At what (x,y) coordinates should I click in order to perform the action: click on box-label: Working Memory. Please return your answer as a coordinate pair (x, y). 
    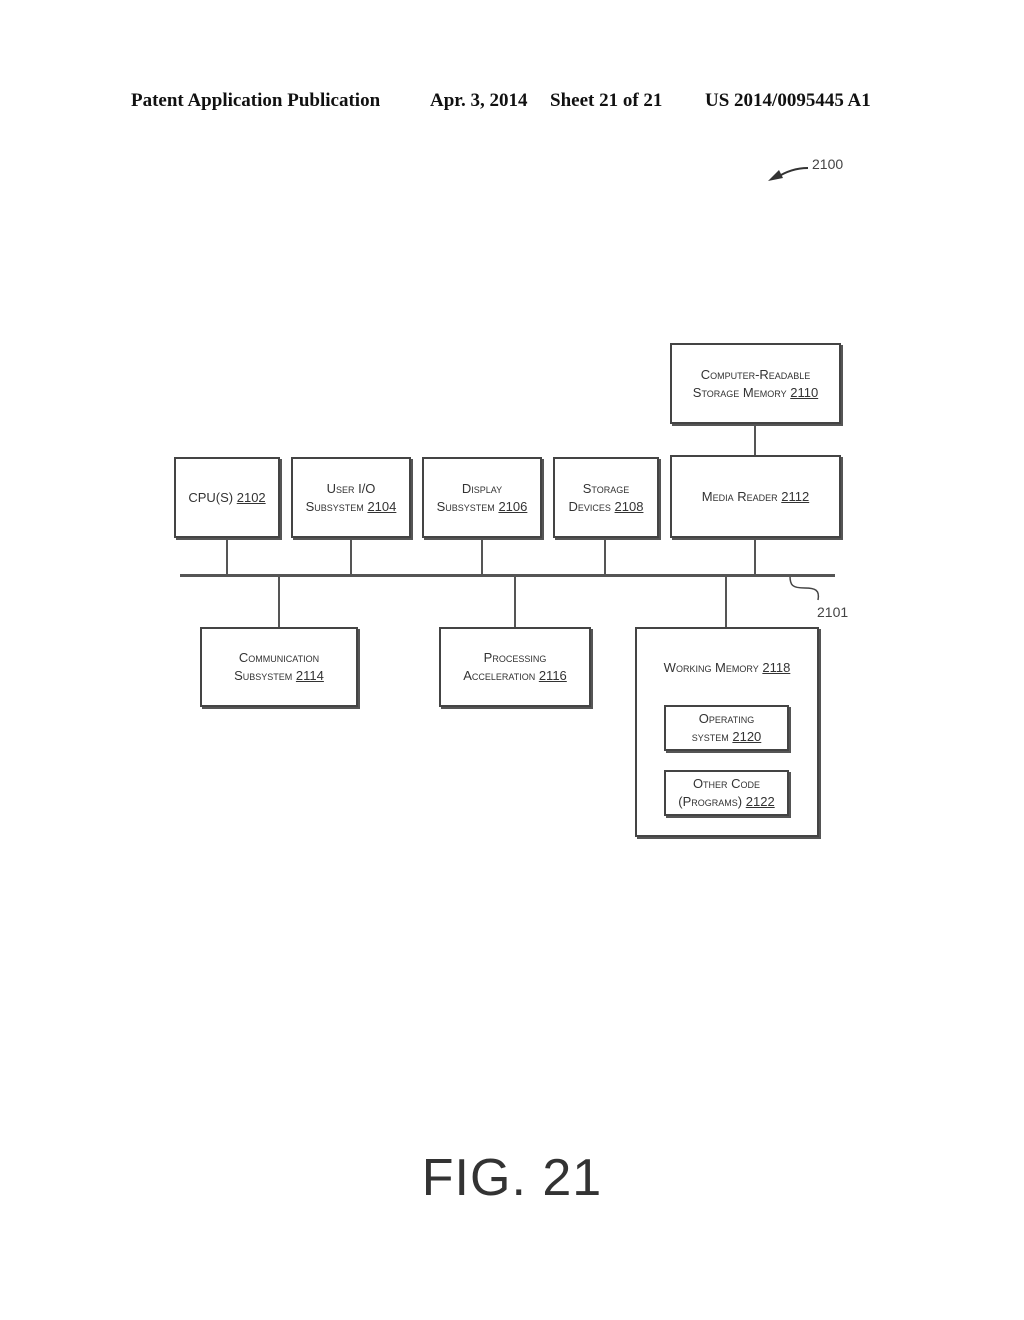
    Looking at the image, I should click on (711, 667).